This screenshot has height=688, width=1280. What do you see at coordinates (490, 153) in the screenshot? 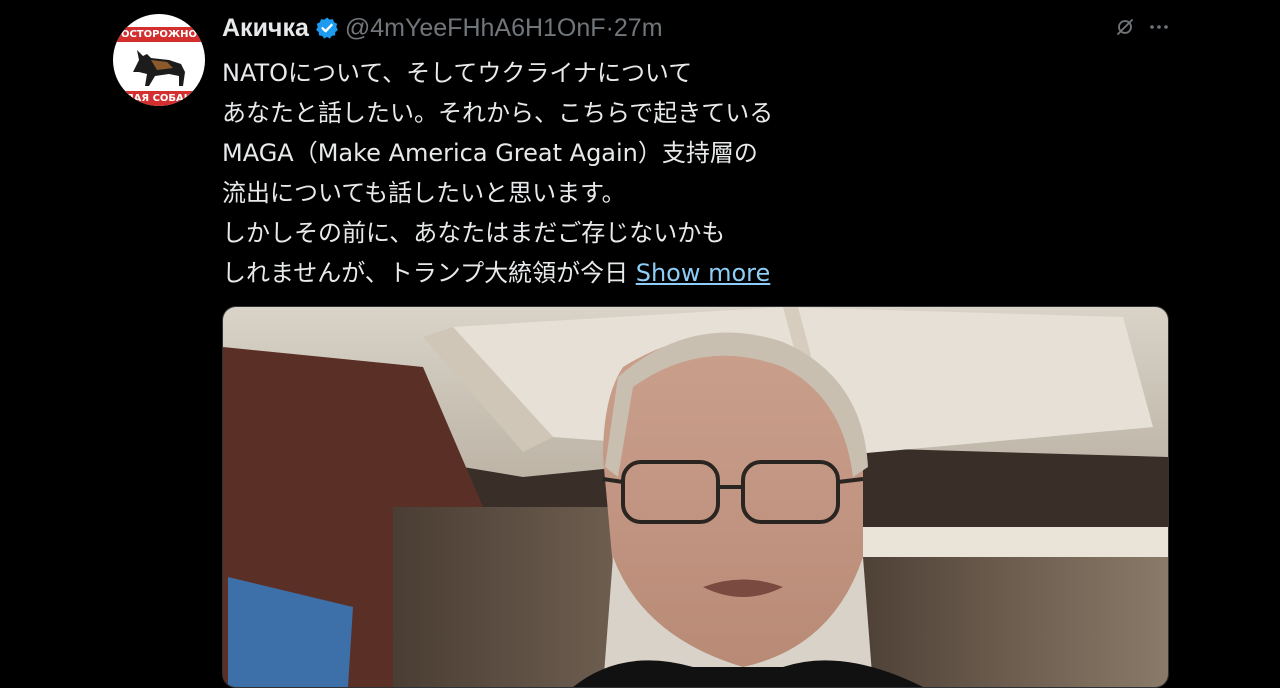
I see `tweet-line: MAGA（Make America Great Again）支持層の` at bounding box center [490, 153].